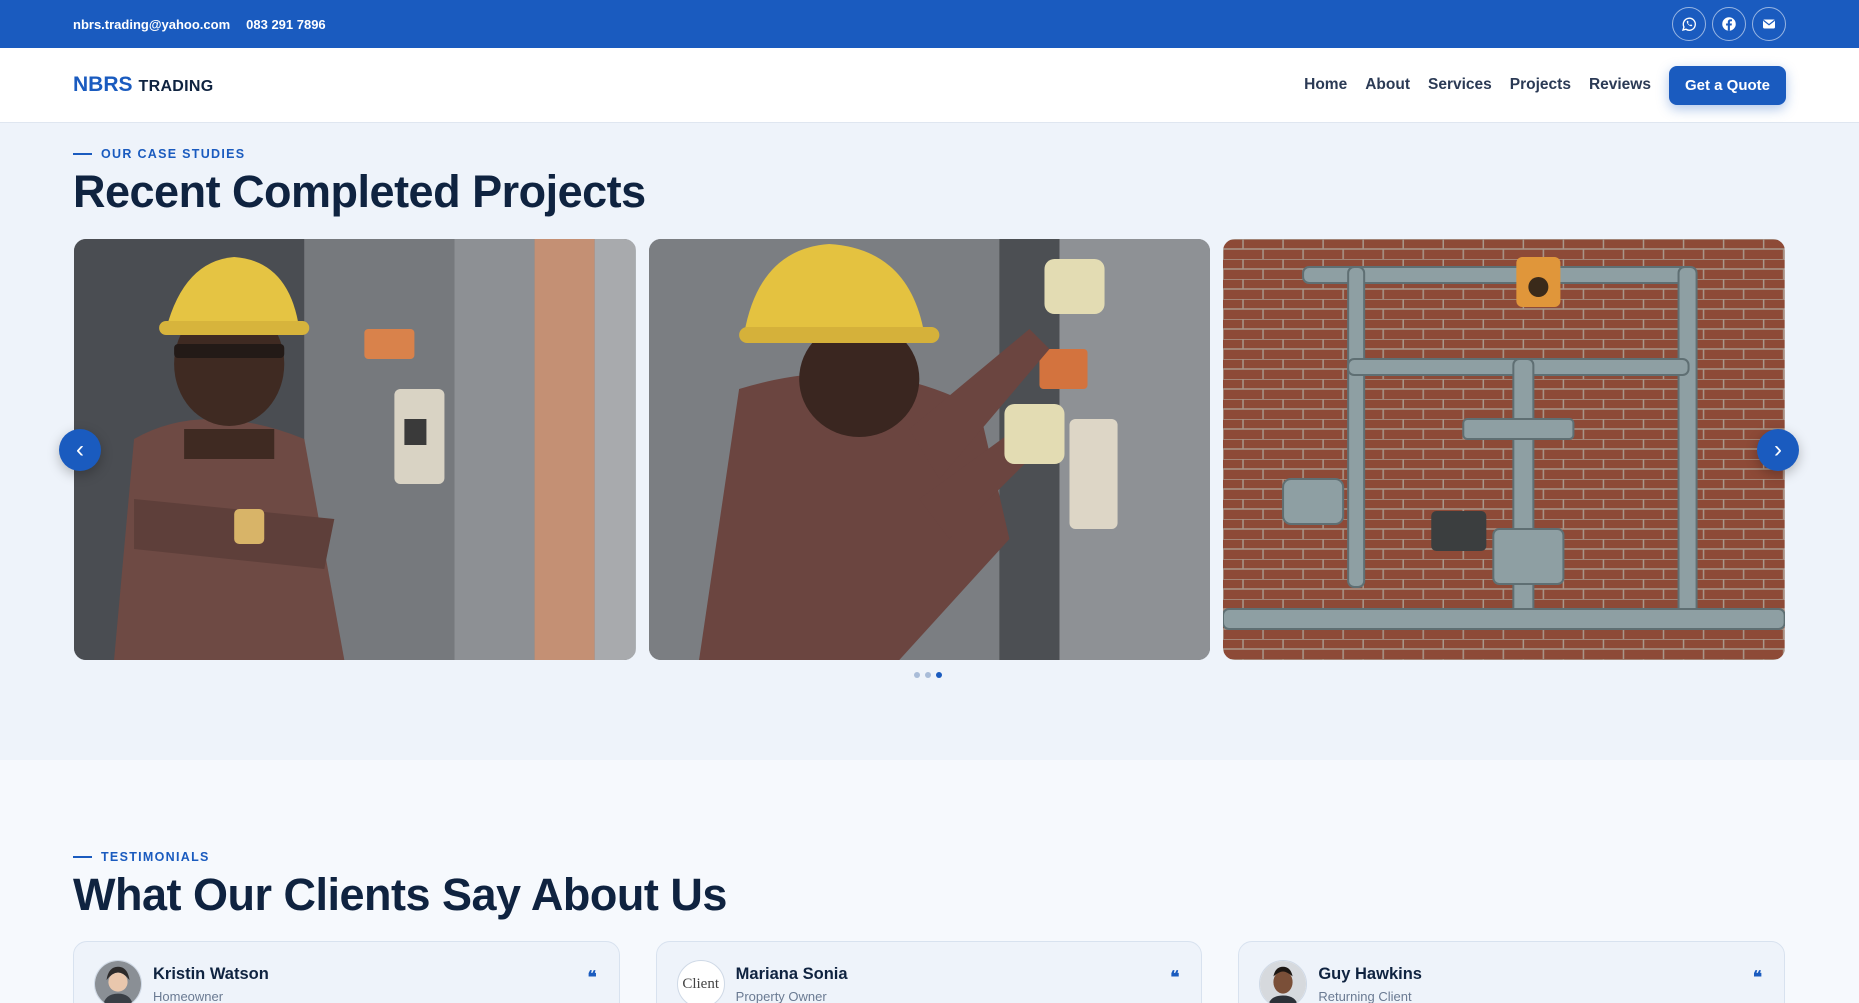  I want to click on client-role: Property Owner, so click(781, 996).